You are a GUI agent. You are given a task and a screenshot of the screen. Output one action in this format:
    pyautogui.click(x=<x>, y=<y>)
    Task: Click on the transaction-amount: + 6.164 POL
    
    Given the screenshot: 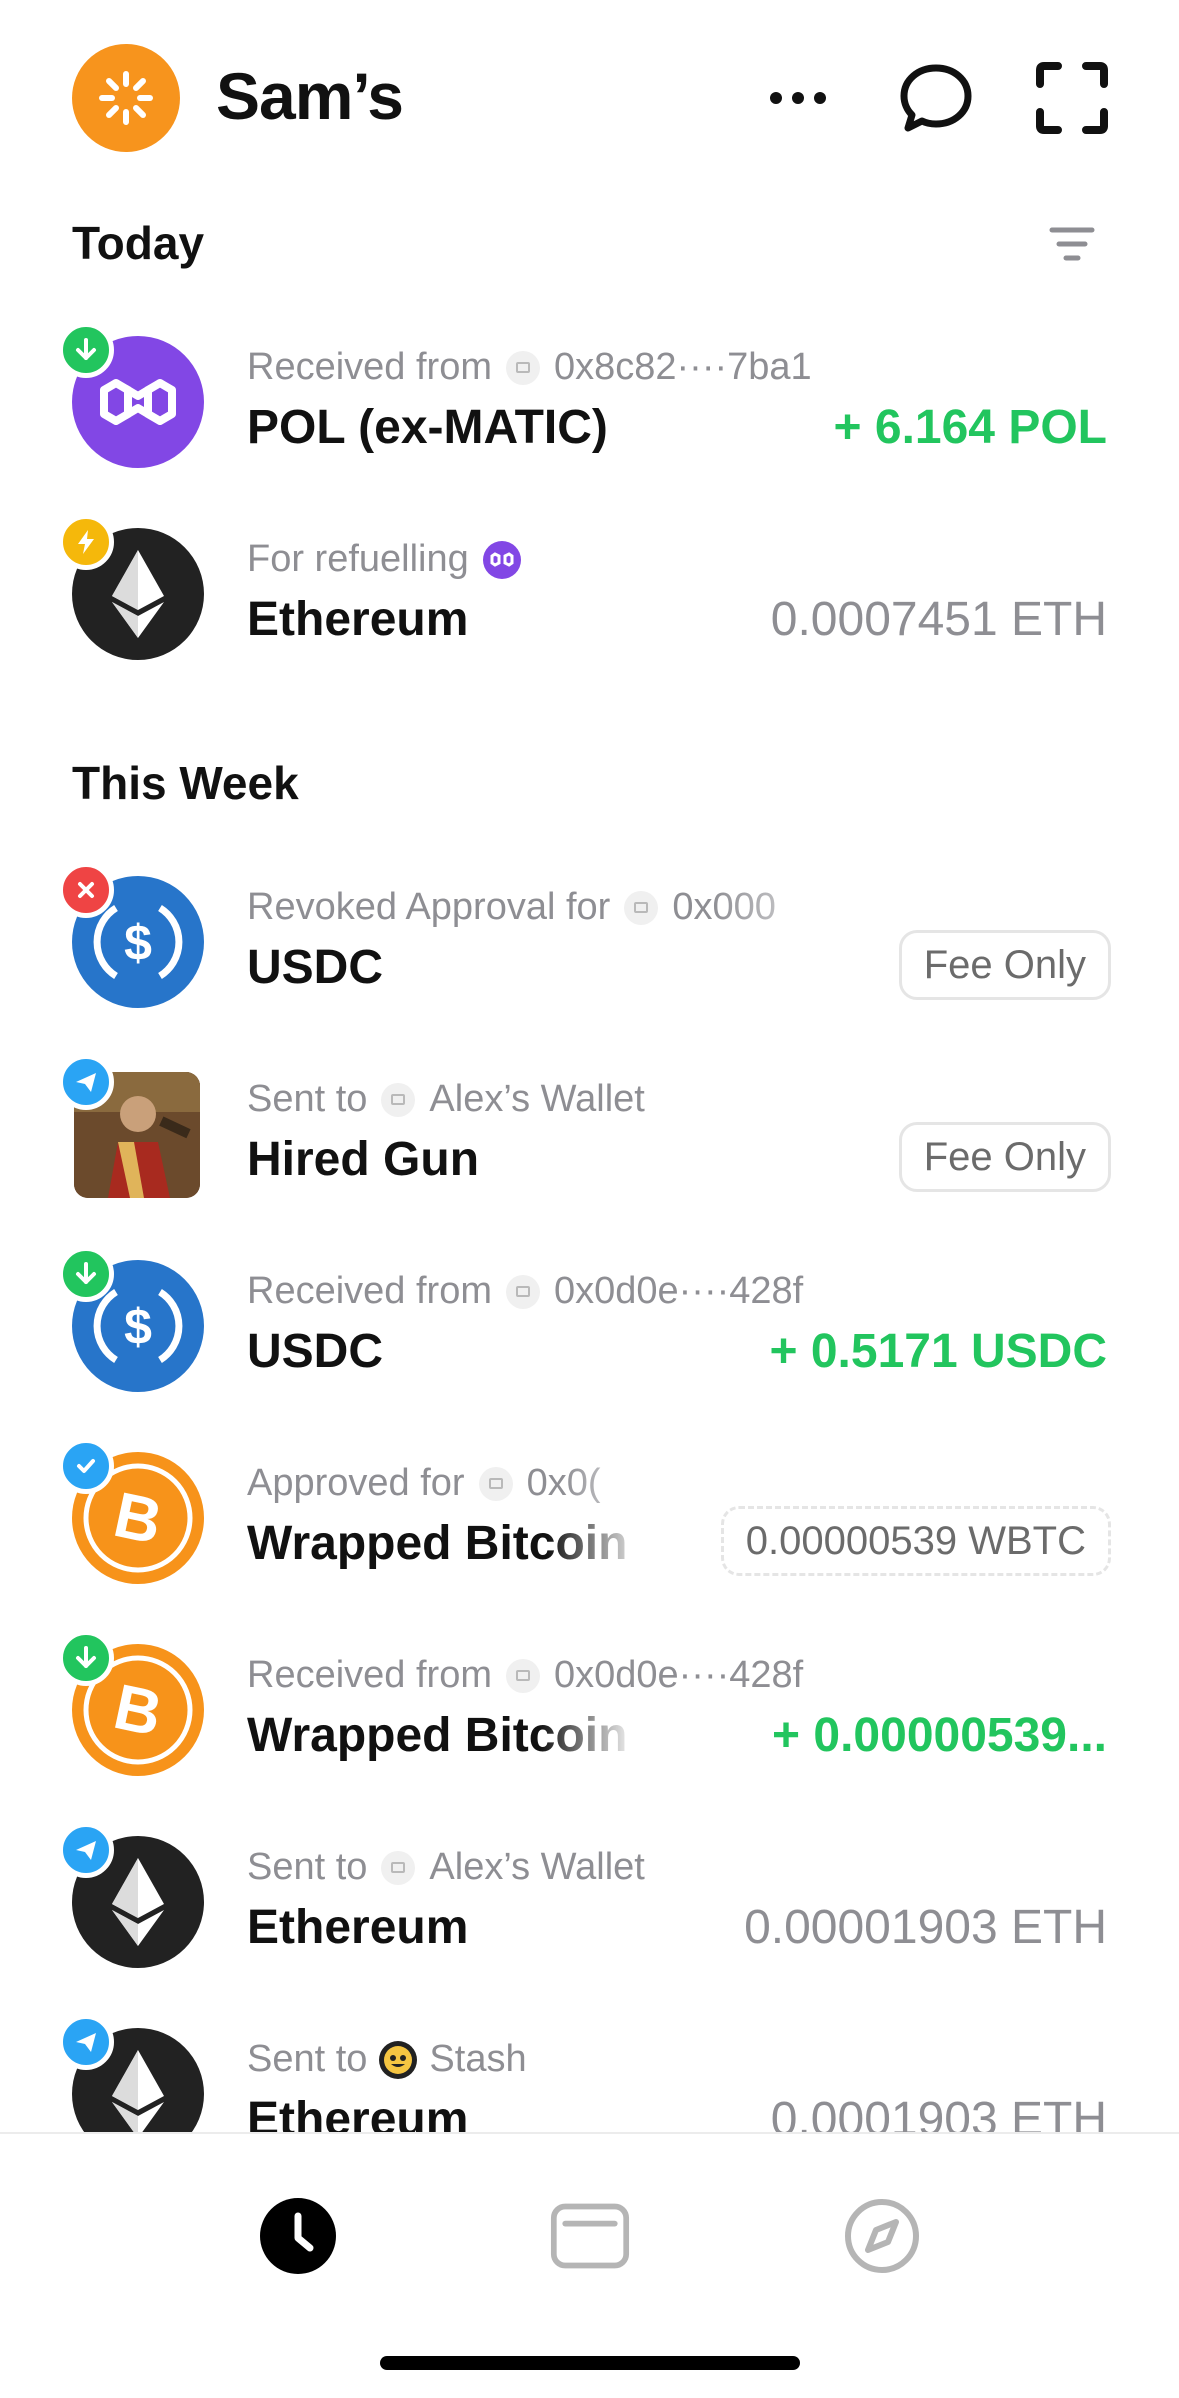 What is the action you would take?
    pyautogui.click(x=970, y=427)
    